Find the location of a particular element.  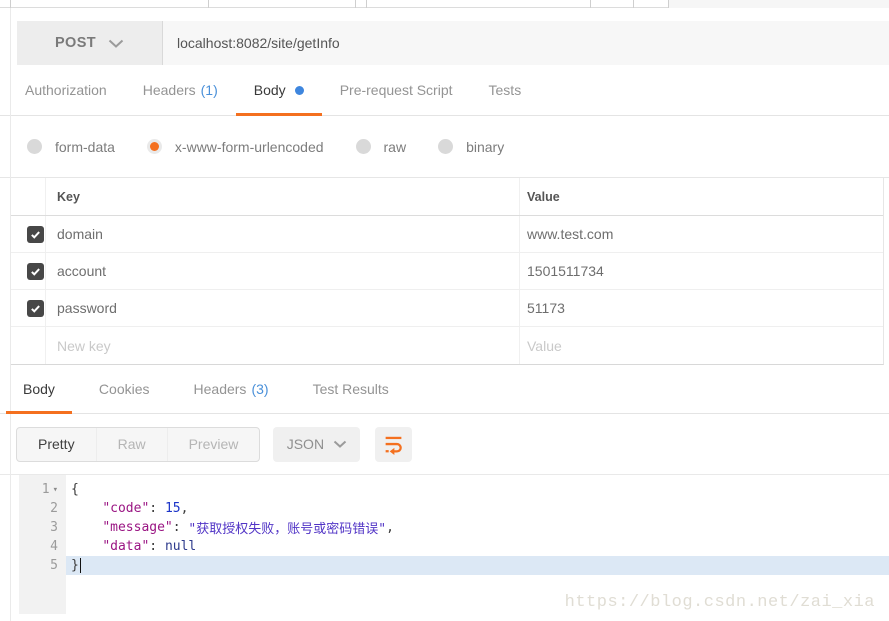

tab-label: Cookies is located at coordinates (124, 389).